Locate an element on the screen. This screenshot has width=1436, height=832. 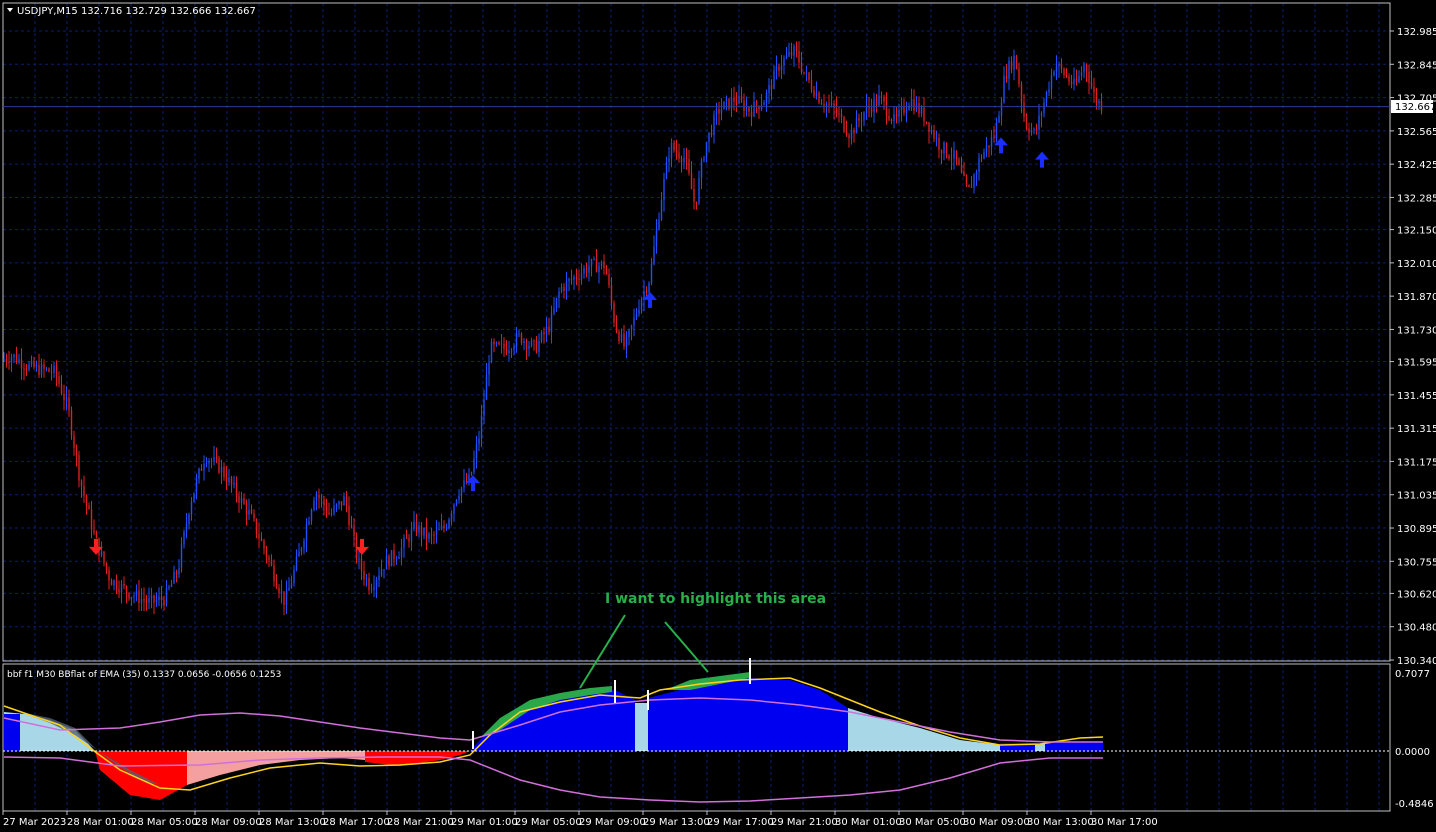
time-label: 28 Mar 09:00 is located at coordinates (228, 822).